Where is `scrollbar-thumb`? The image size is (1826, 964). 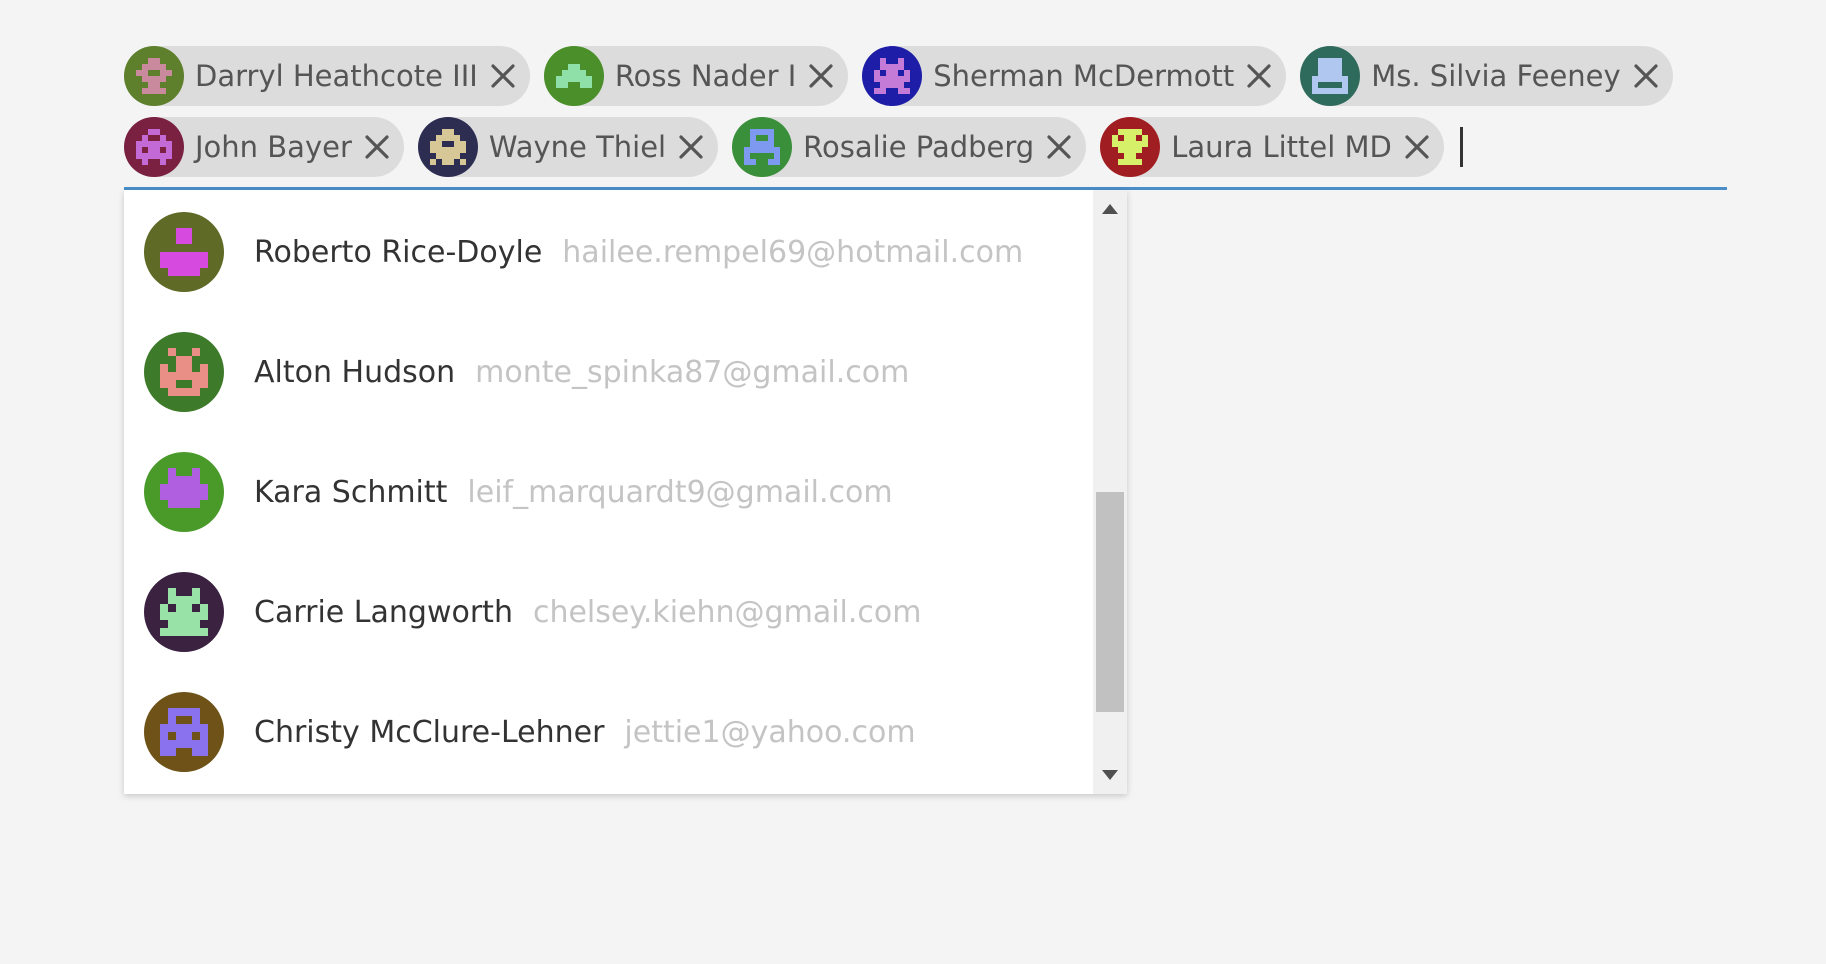 scrollbar-thumb is located at coordinates (1110, 602).